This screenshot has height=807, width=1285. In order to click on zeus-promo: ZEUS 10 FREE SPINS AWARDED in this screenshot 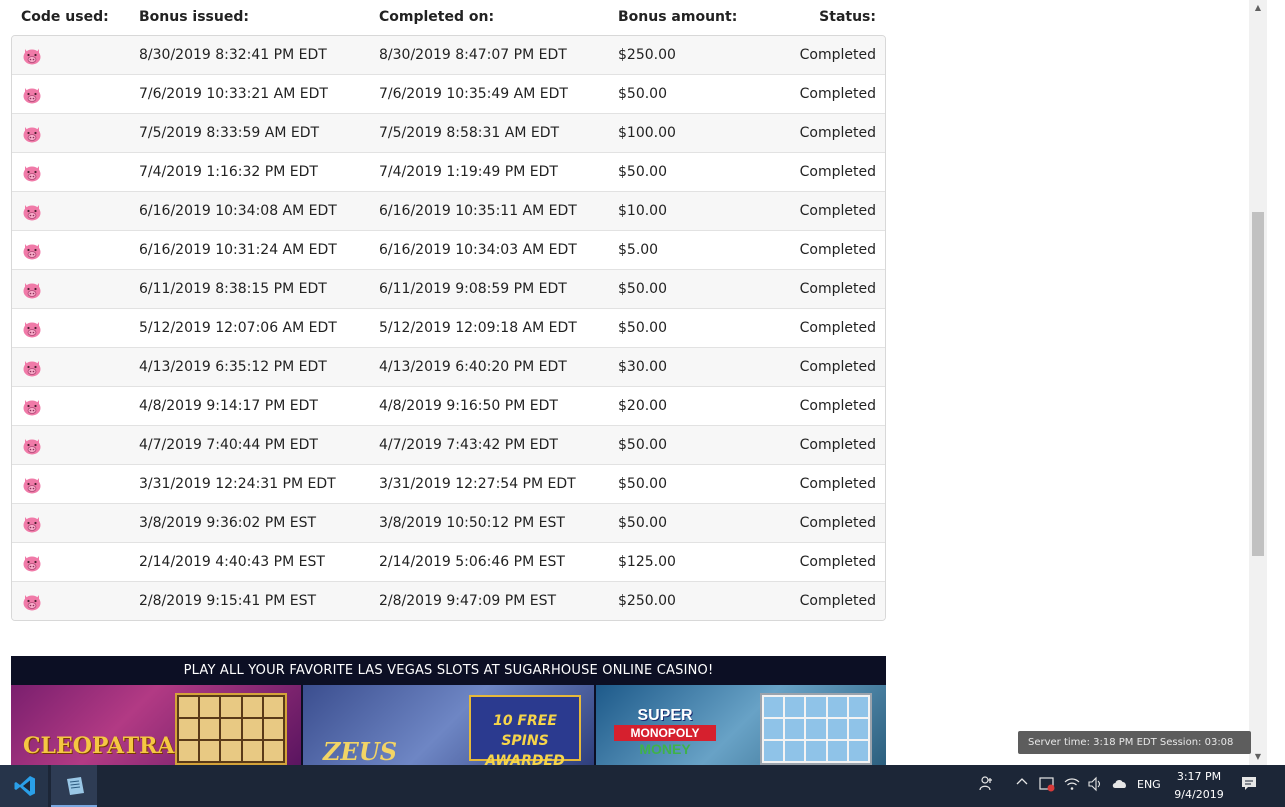, I will do `click(448, 725)`.